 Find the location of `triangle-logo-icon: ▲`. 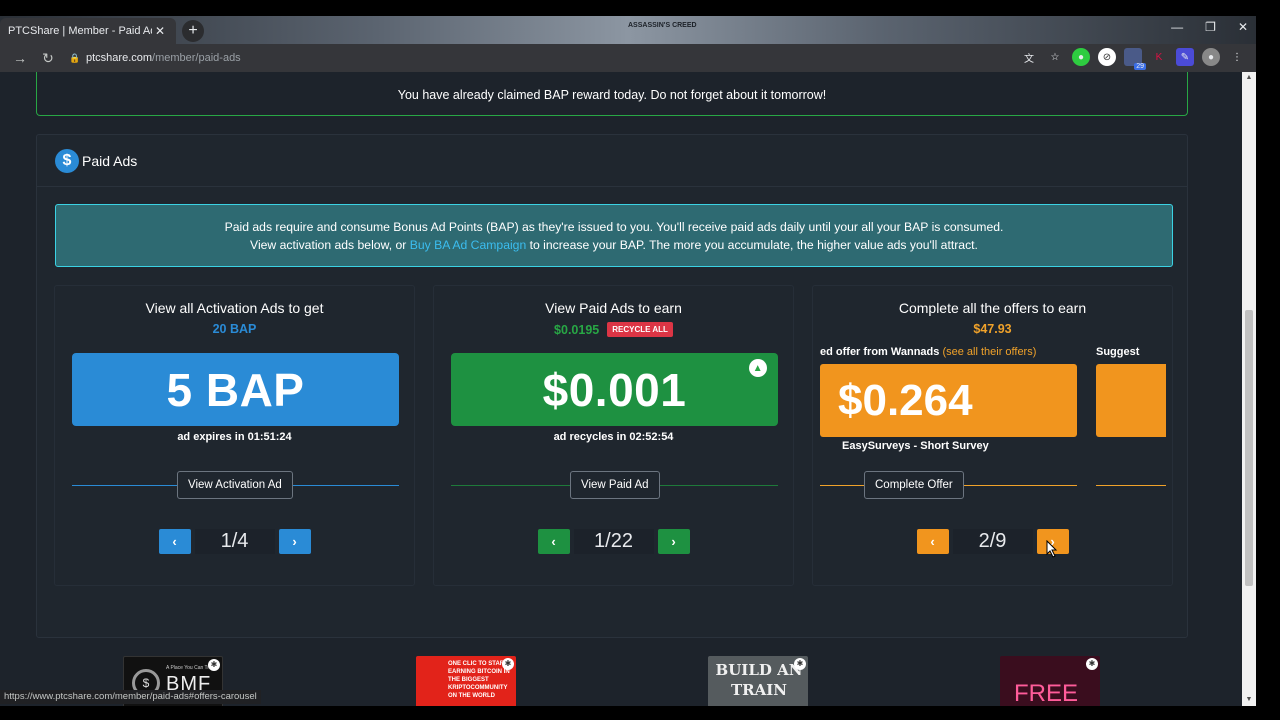

triangle-logo-icon: ▲ is located at coordinates (758, 368).